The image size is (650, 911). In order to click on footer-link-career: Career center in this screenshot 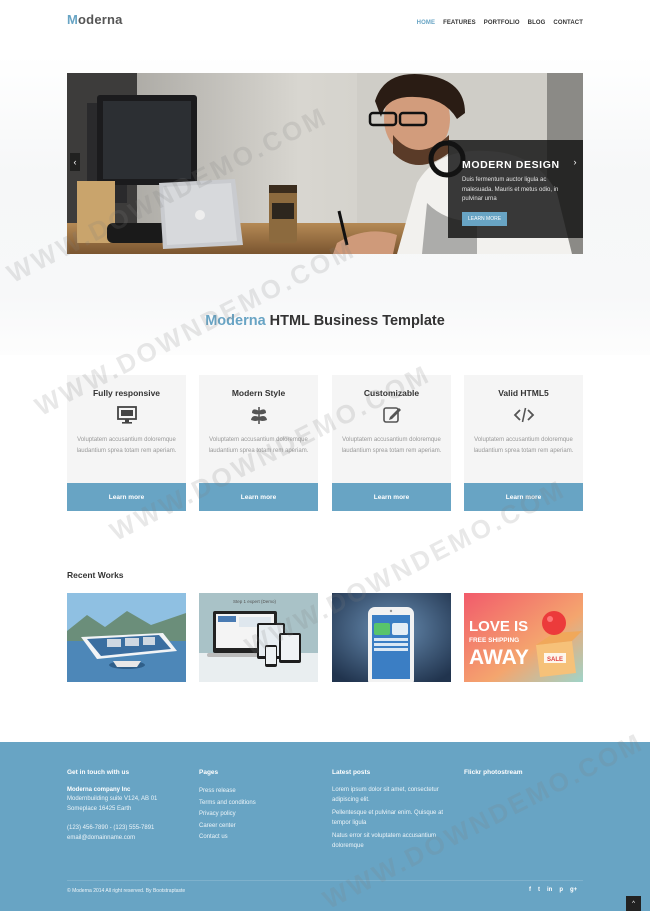, I will do `click(258, 827)`.